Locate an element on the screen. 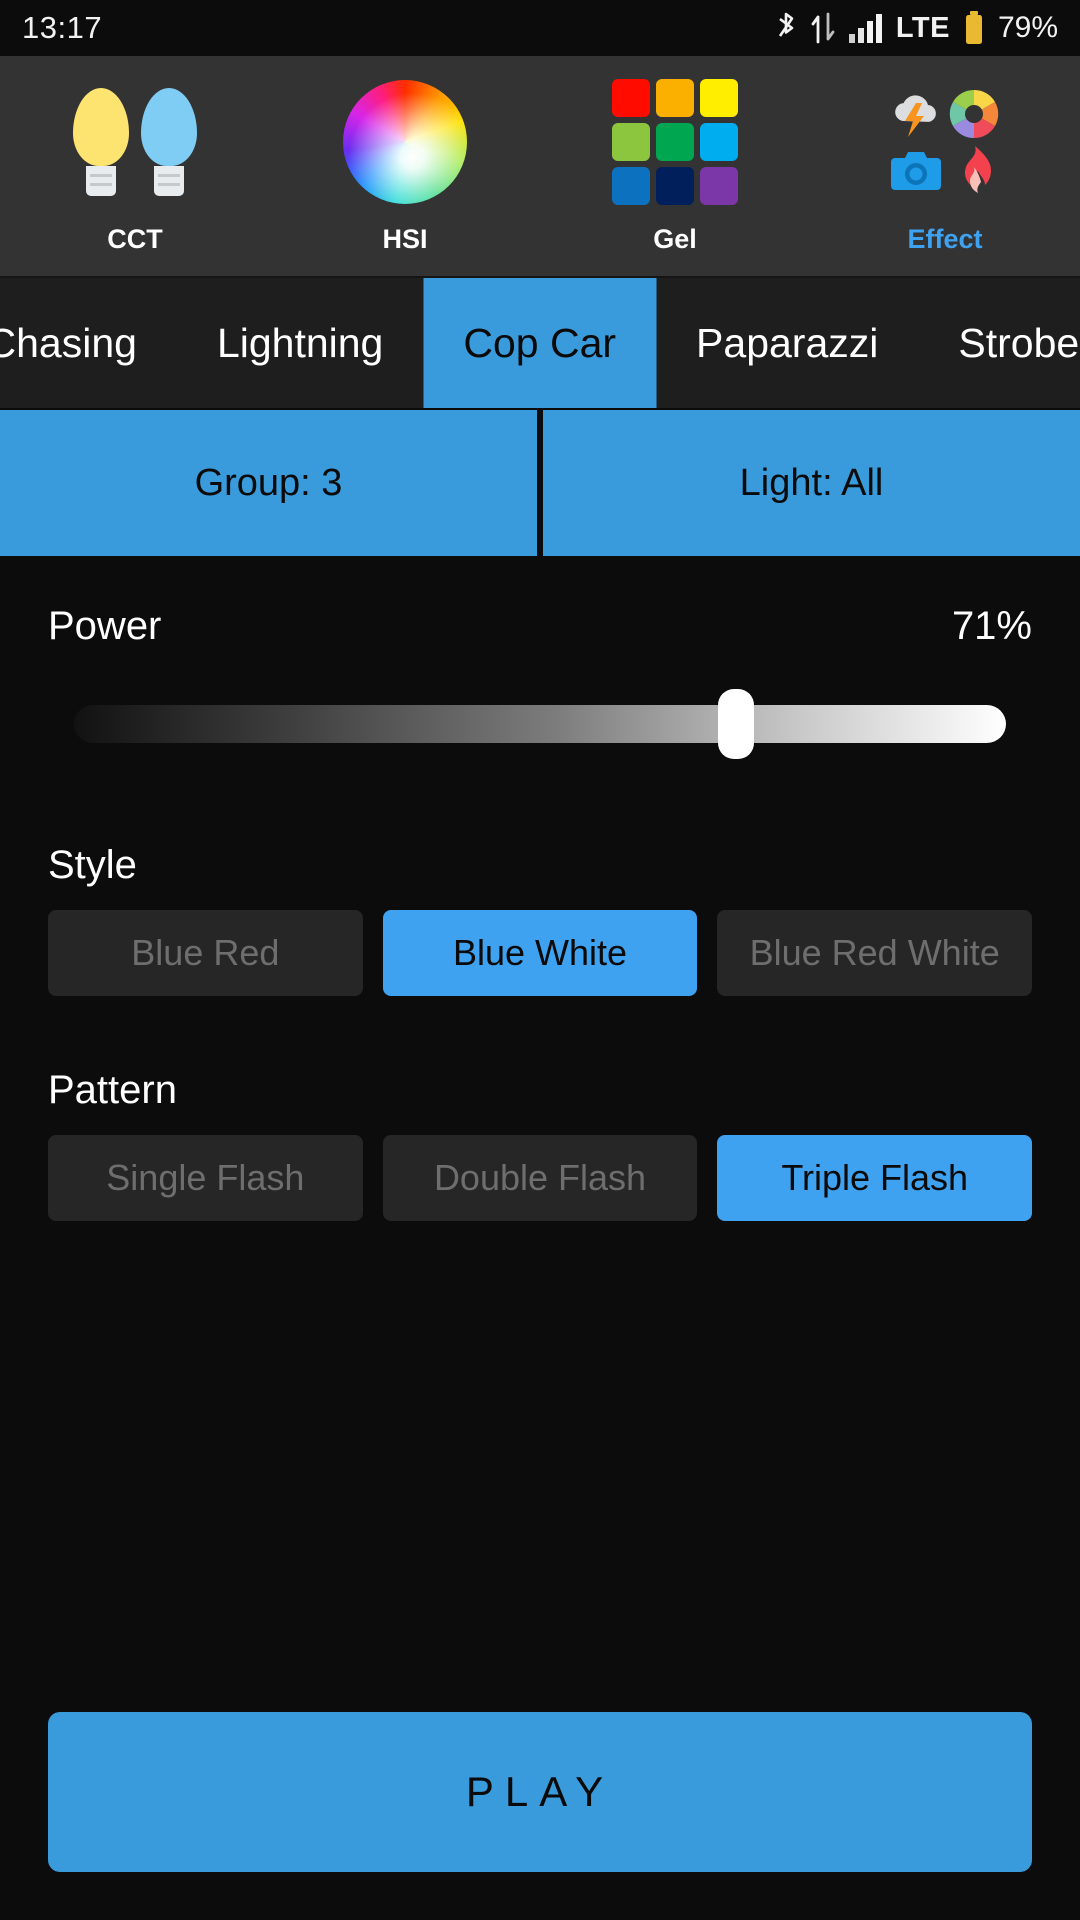 Image resolution: width=1080 pixels, height=1920 pixels. effects-icon is located at coordinates (945, 142).